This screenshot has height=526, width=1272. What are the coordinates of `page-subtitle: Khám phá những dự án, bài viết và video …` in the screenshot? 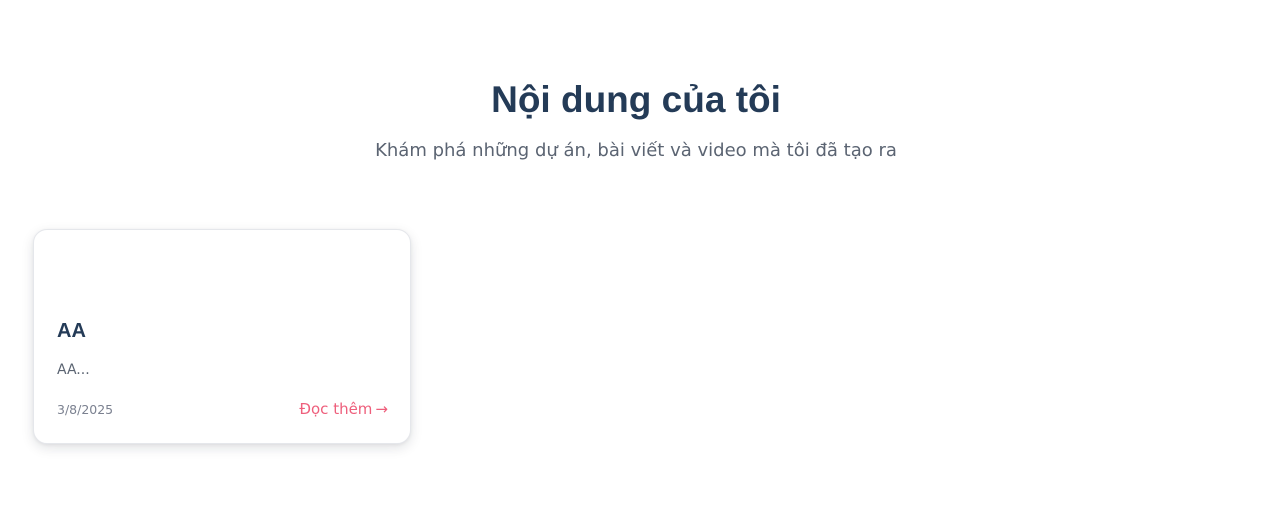 It's located at (636, 150).